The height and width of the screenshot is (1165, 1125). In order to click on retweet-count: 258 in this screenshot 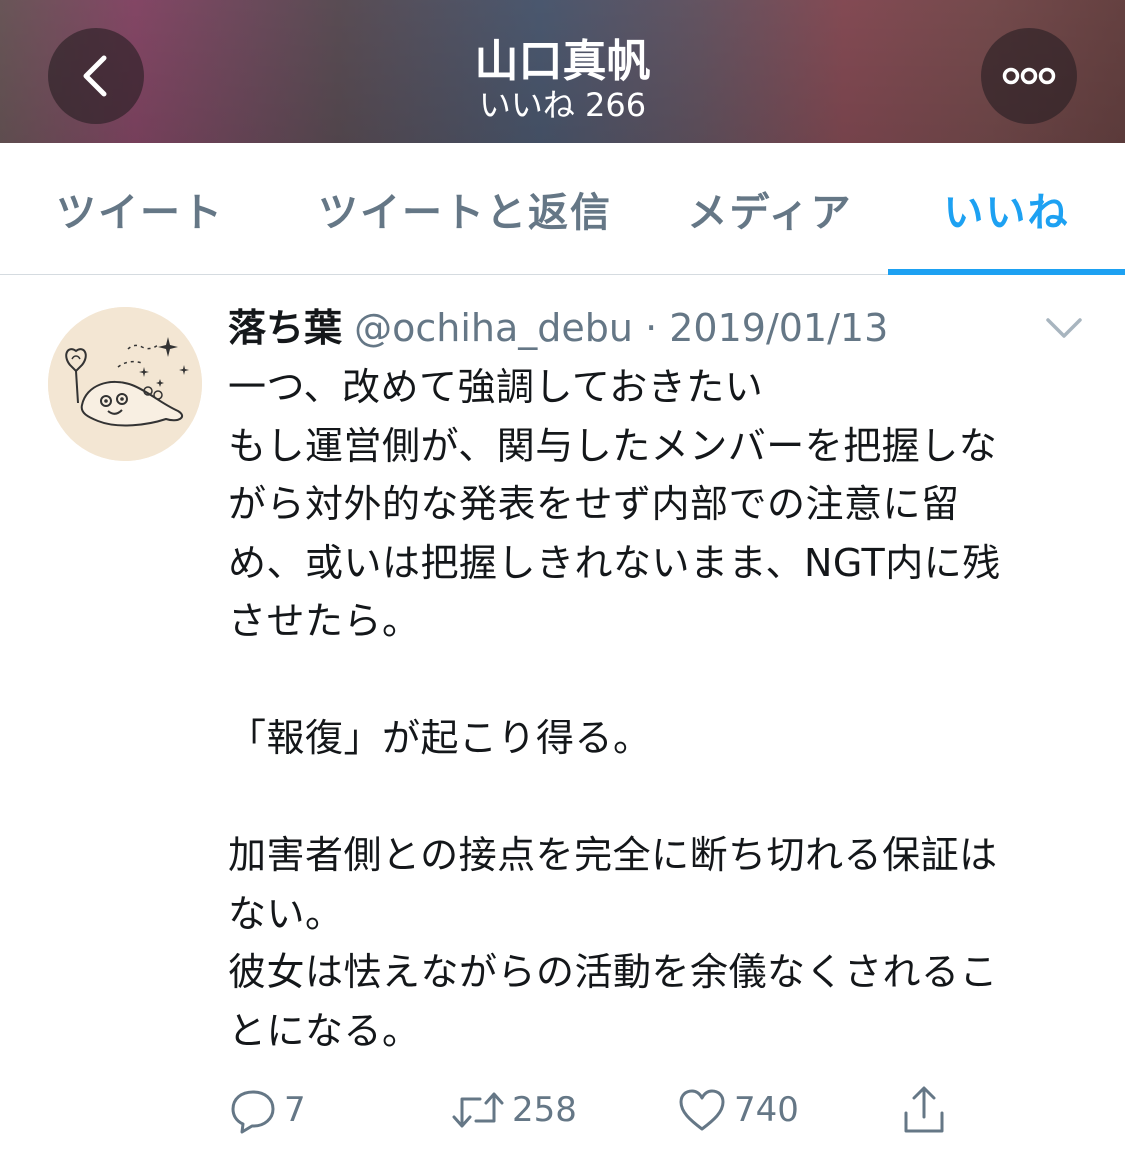, I will do `click(544, 1110)`.